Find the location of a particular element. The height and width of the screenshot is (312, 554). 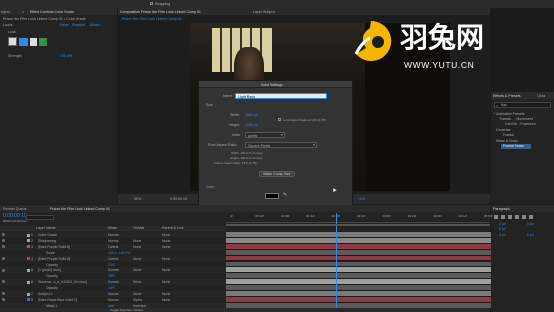

snapping-checkbox is located at coordinates (151, 3).